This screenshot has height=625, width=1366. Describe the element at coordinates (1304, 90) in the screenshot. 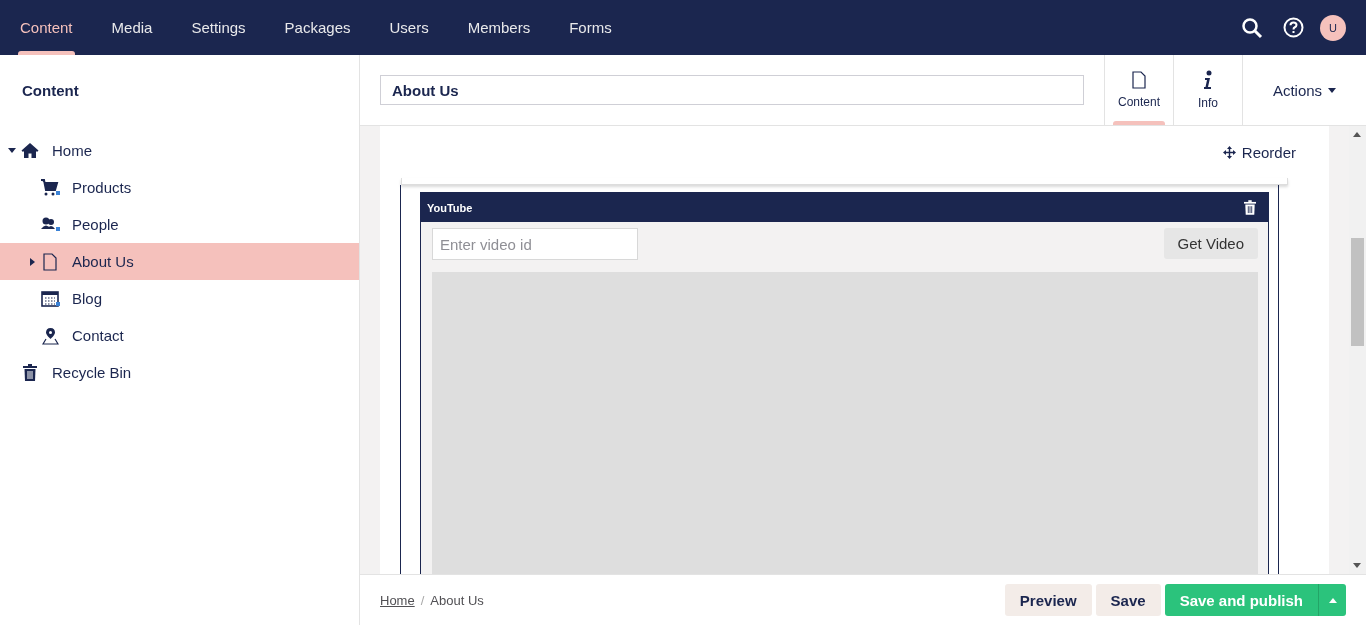

I see `actions-button: Actions` at that location.